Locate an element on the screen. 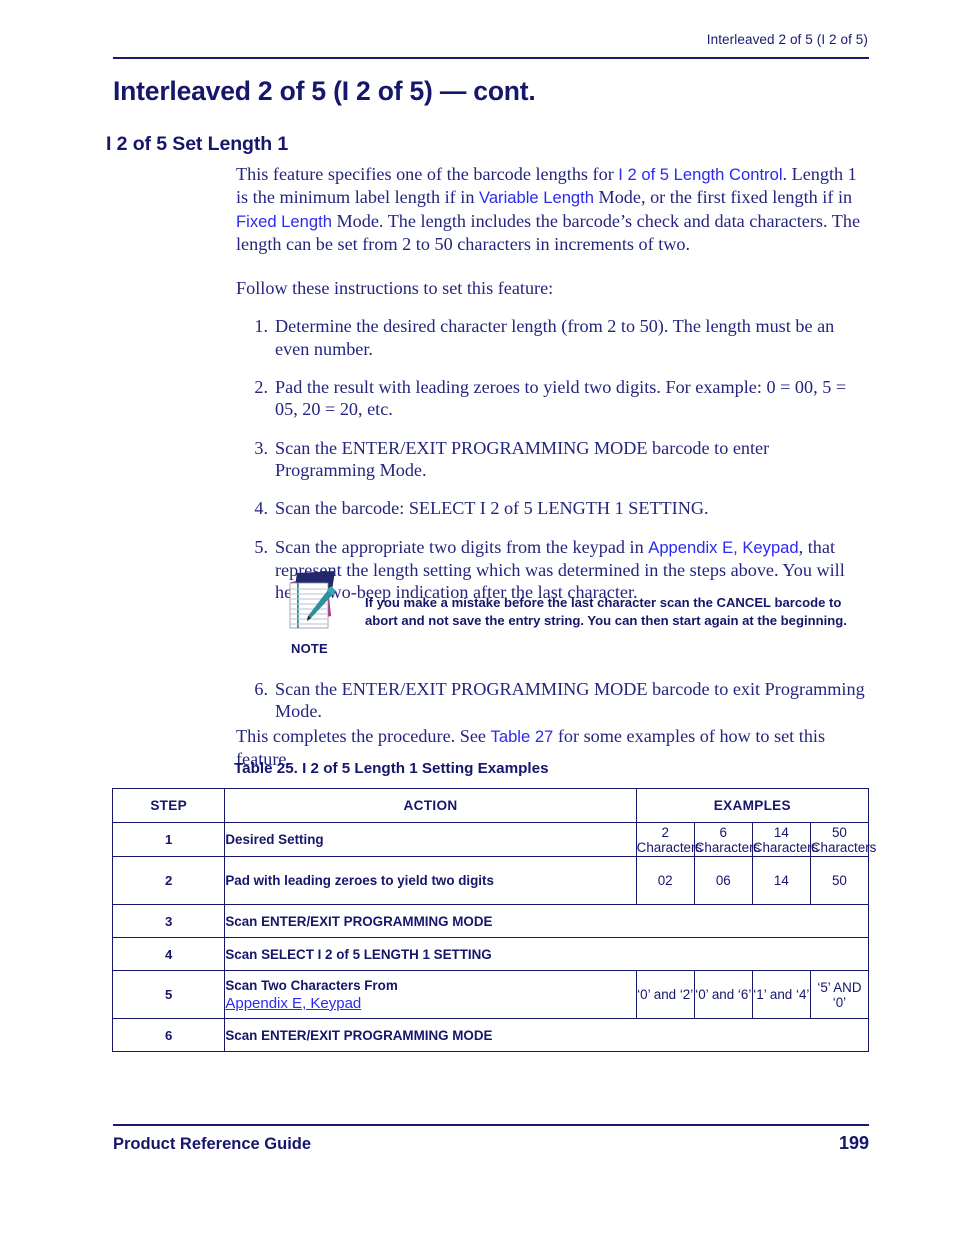 The image size is (954, 1235). cell-example: 06 is located at coordinates (723, 880).